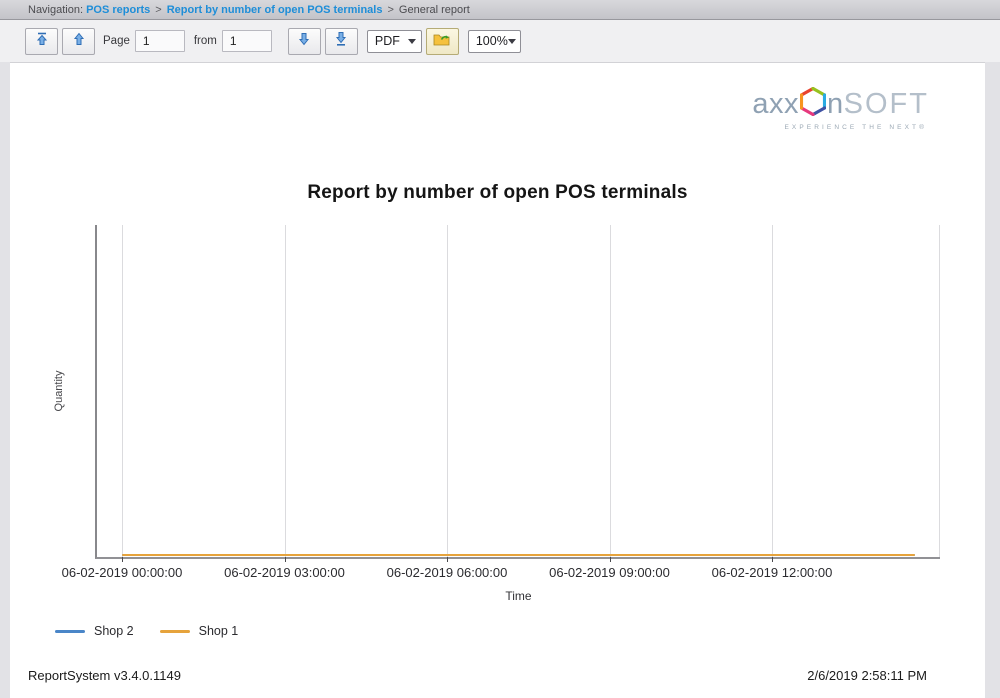 This screenshot has height=698, width=1000. What do you see at coordinates (59, 391) in the screenshot?
I see `y-axis-title: Quantity` at bounding box center [59, 391].